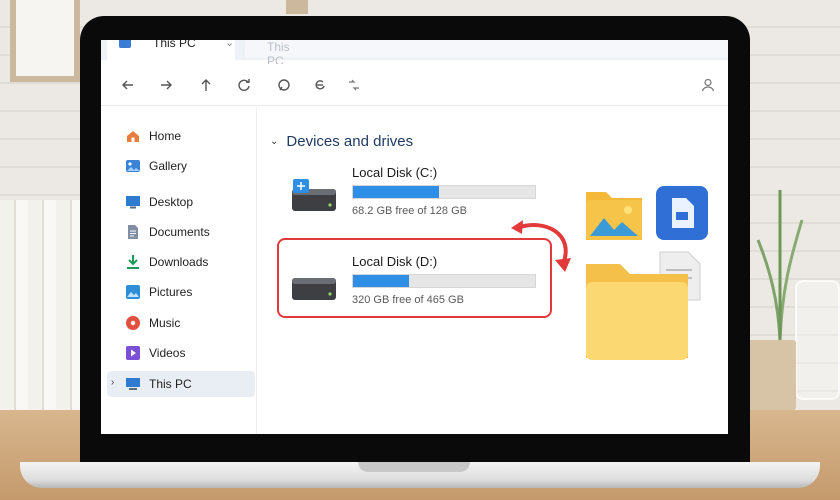  Describe the element at coordinates (350, 141) in the screenshot. I see `section-title: Devices and drives` at that location.